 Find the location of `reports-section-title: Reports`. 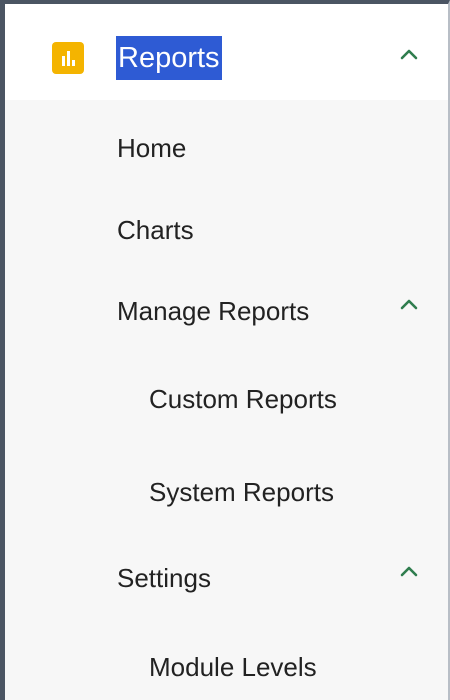

reports-section-title: Reports is located at coordinates (169, 58).